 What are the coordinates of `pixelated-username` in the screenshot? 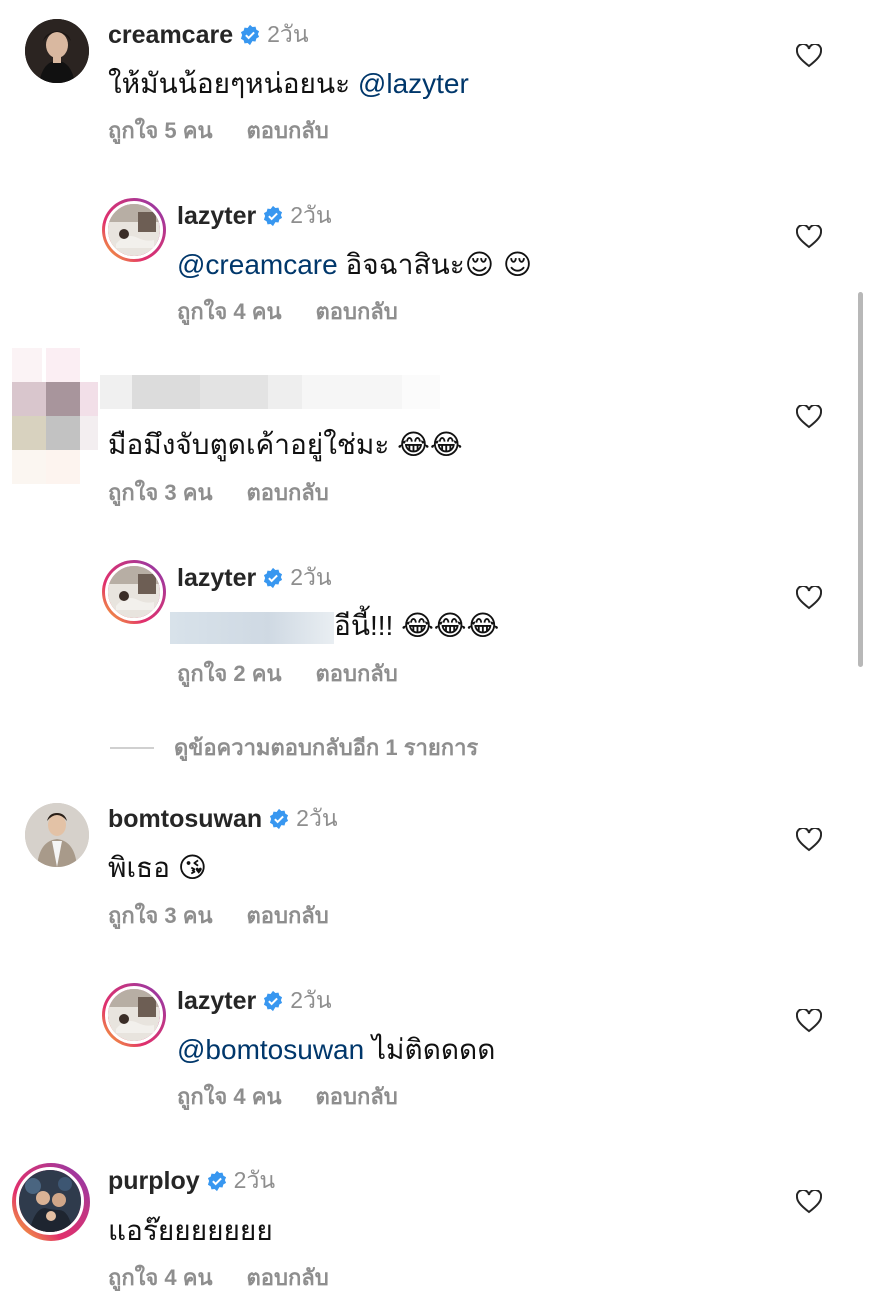 It's located at (270, 394).